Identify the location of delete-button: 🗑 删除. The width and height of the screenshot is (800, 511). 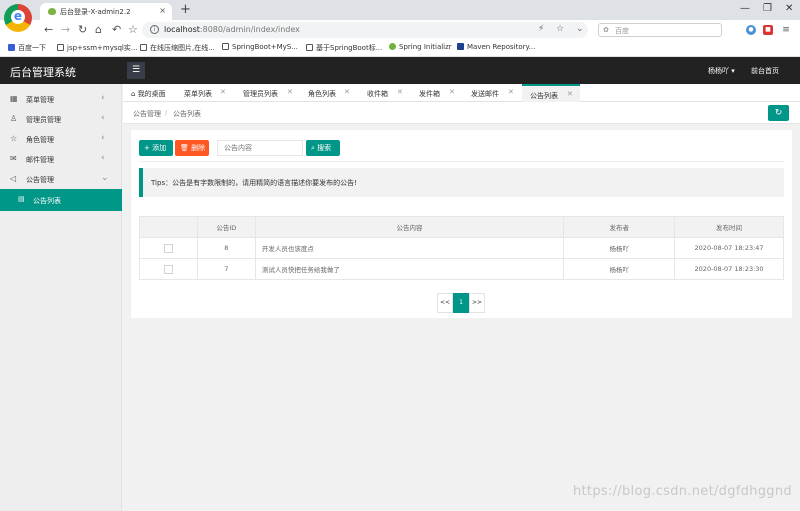
(192, 148).